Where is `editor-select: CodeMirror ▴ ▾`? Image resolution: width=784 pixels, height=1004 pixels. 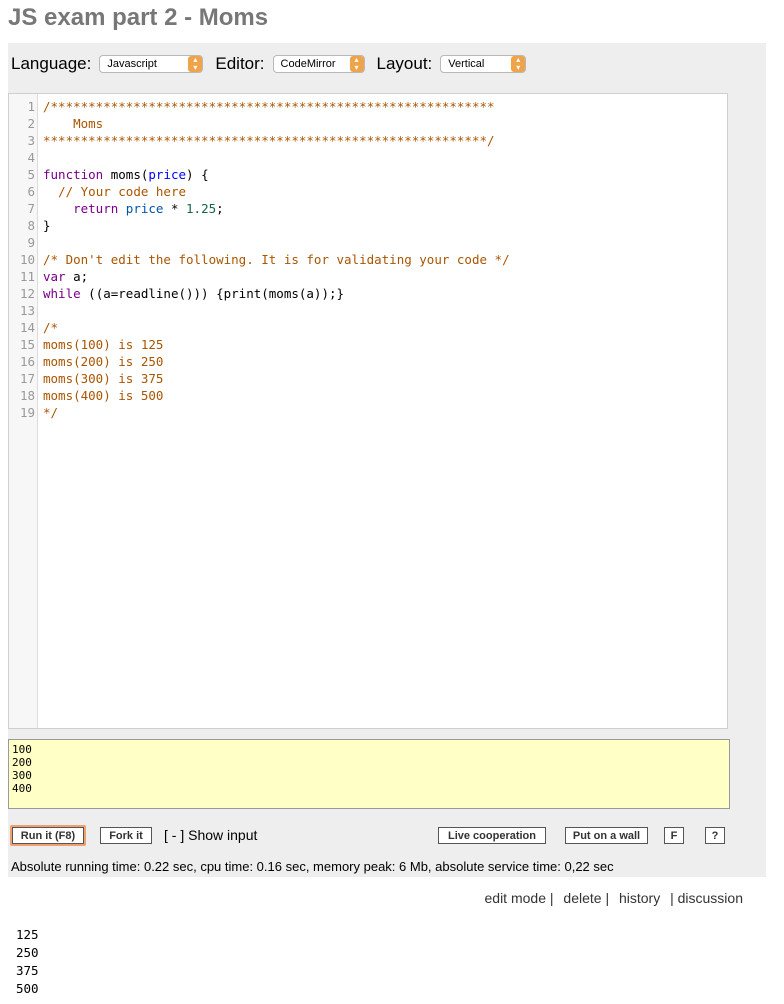 editor-select: CodeMirror ▴ ▾ is located at coordinates (318, 64).